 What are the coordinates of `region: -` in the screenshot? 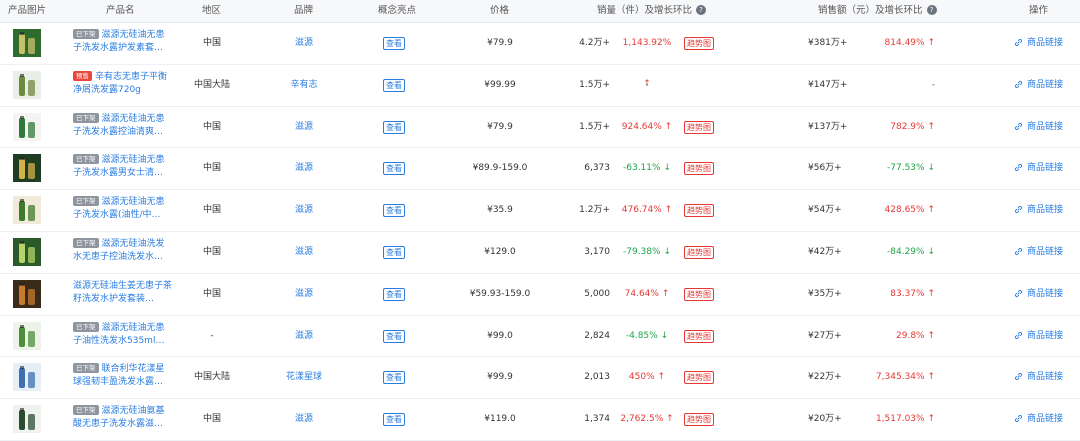 It's located at (212, 335).